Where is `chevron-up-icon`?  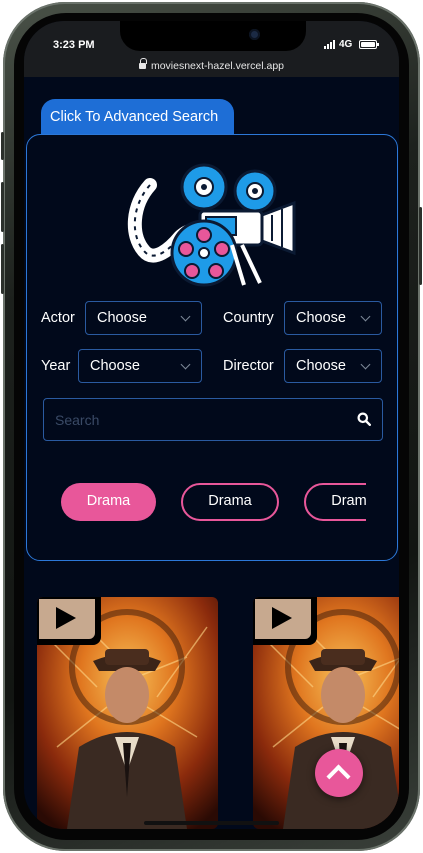 chevron-up-icon is located at coordinates (338, 776).